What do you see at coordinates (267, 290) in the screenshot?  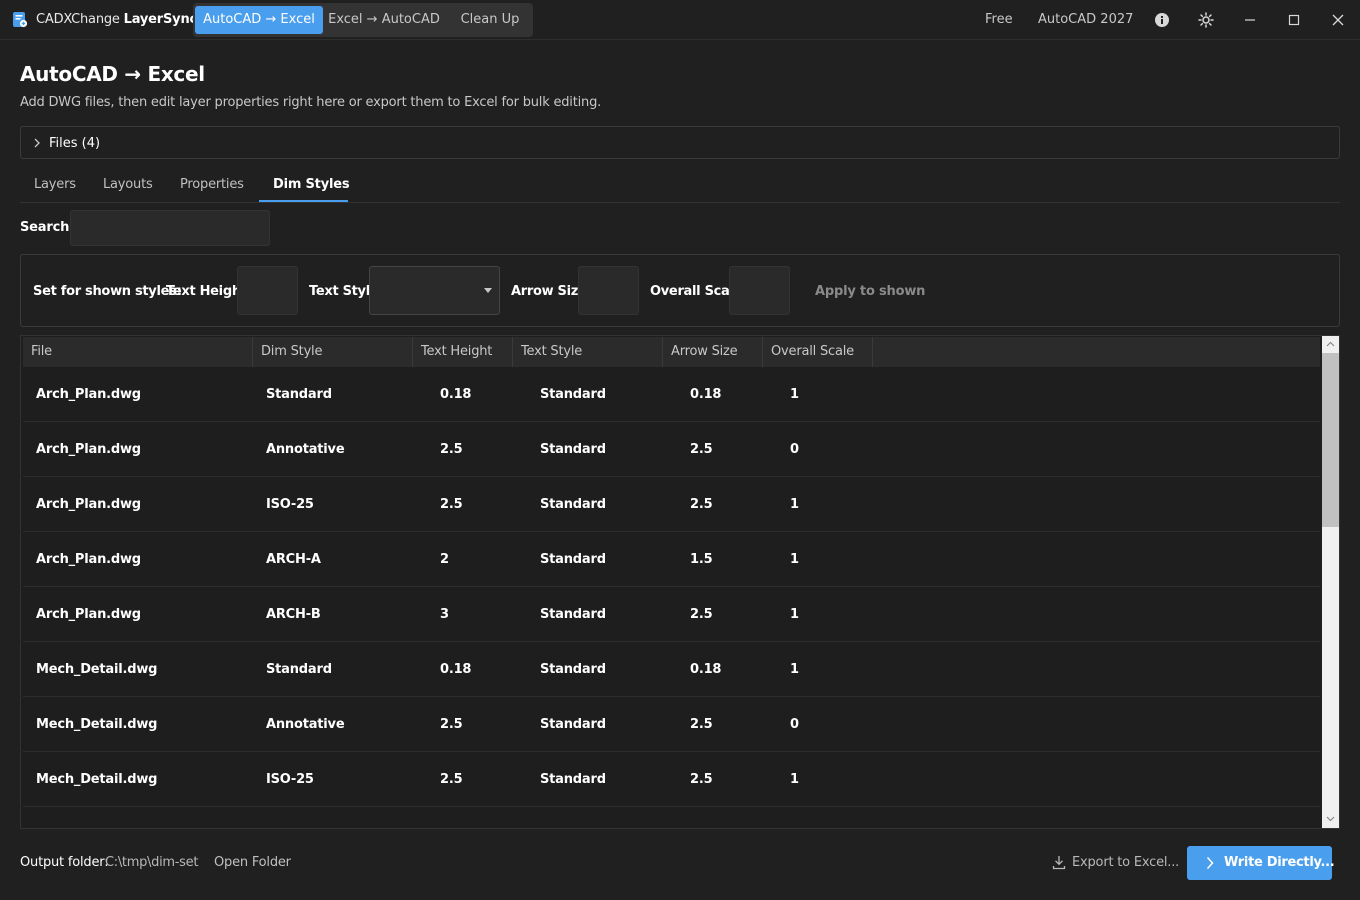 I see `bulk-text-height-input` at bounding box center [267, 290].